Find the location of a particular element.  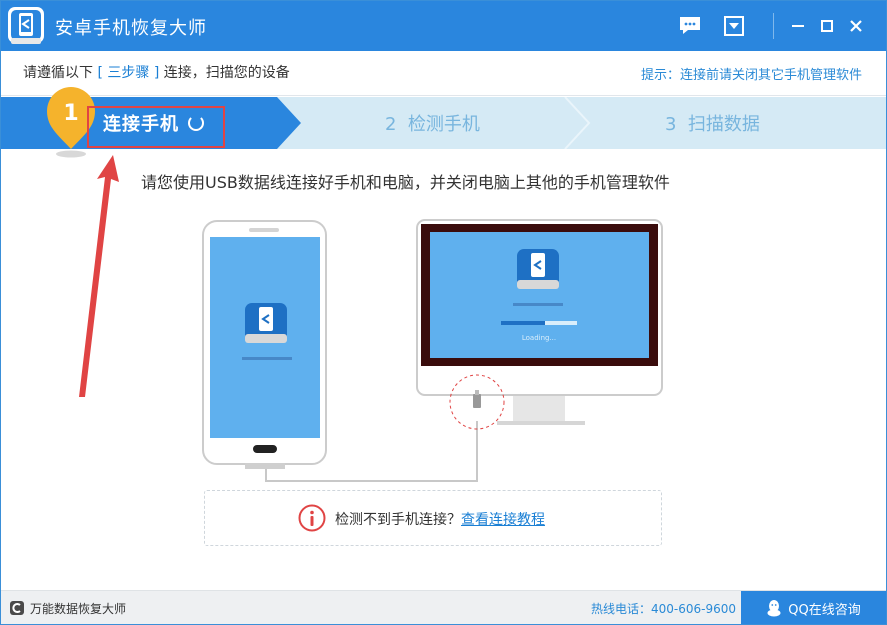

qq-penguin-icon is located at coordinates (774, 608).